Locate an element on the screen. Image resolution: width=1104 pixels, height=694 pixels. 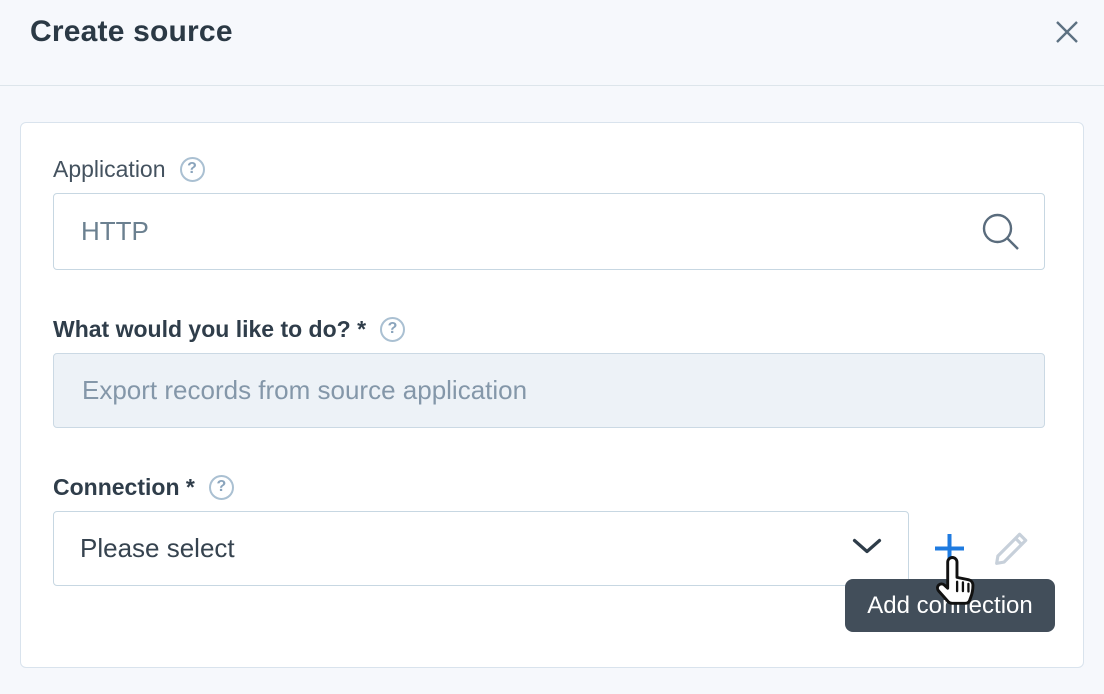
application-label: Application is located at coordinates (109, 168).